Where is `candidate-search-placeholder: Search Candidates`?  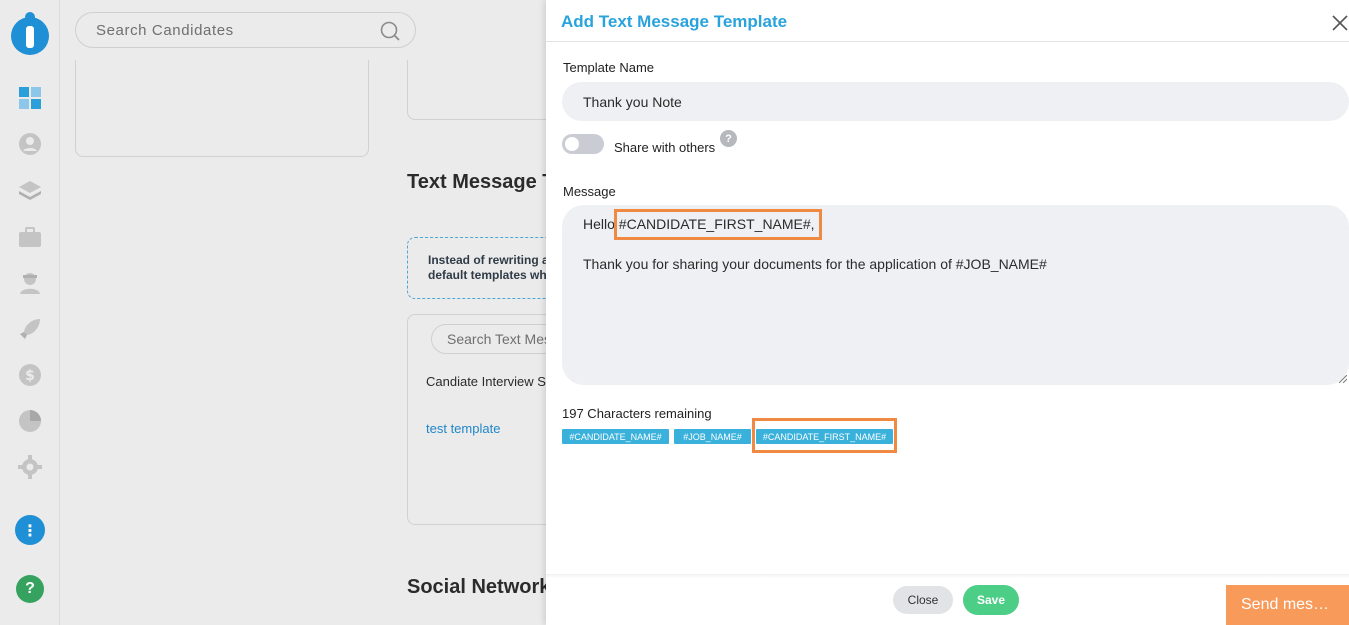 candidate-search-placeholder: Search Candidates is located at coordinates (165, 30).